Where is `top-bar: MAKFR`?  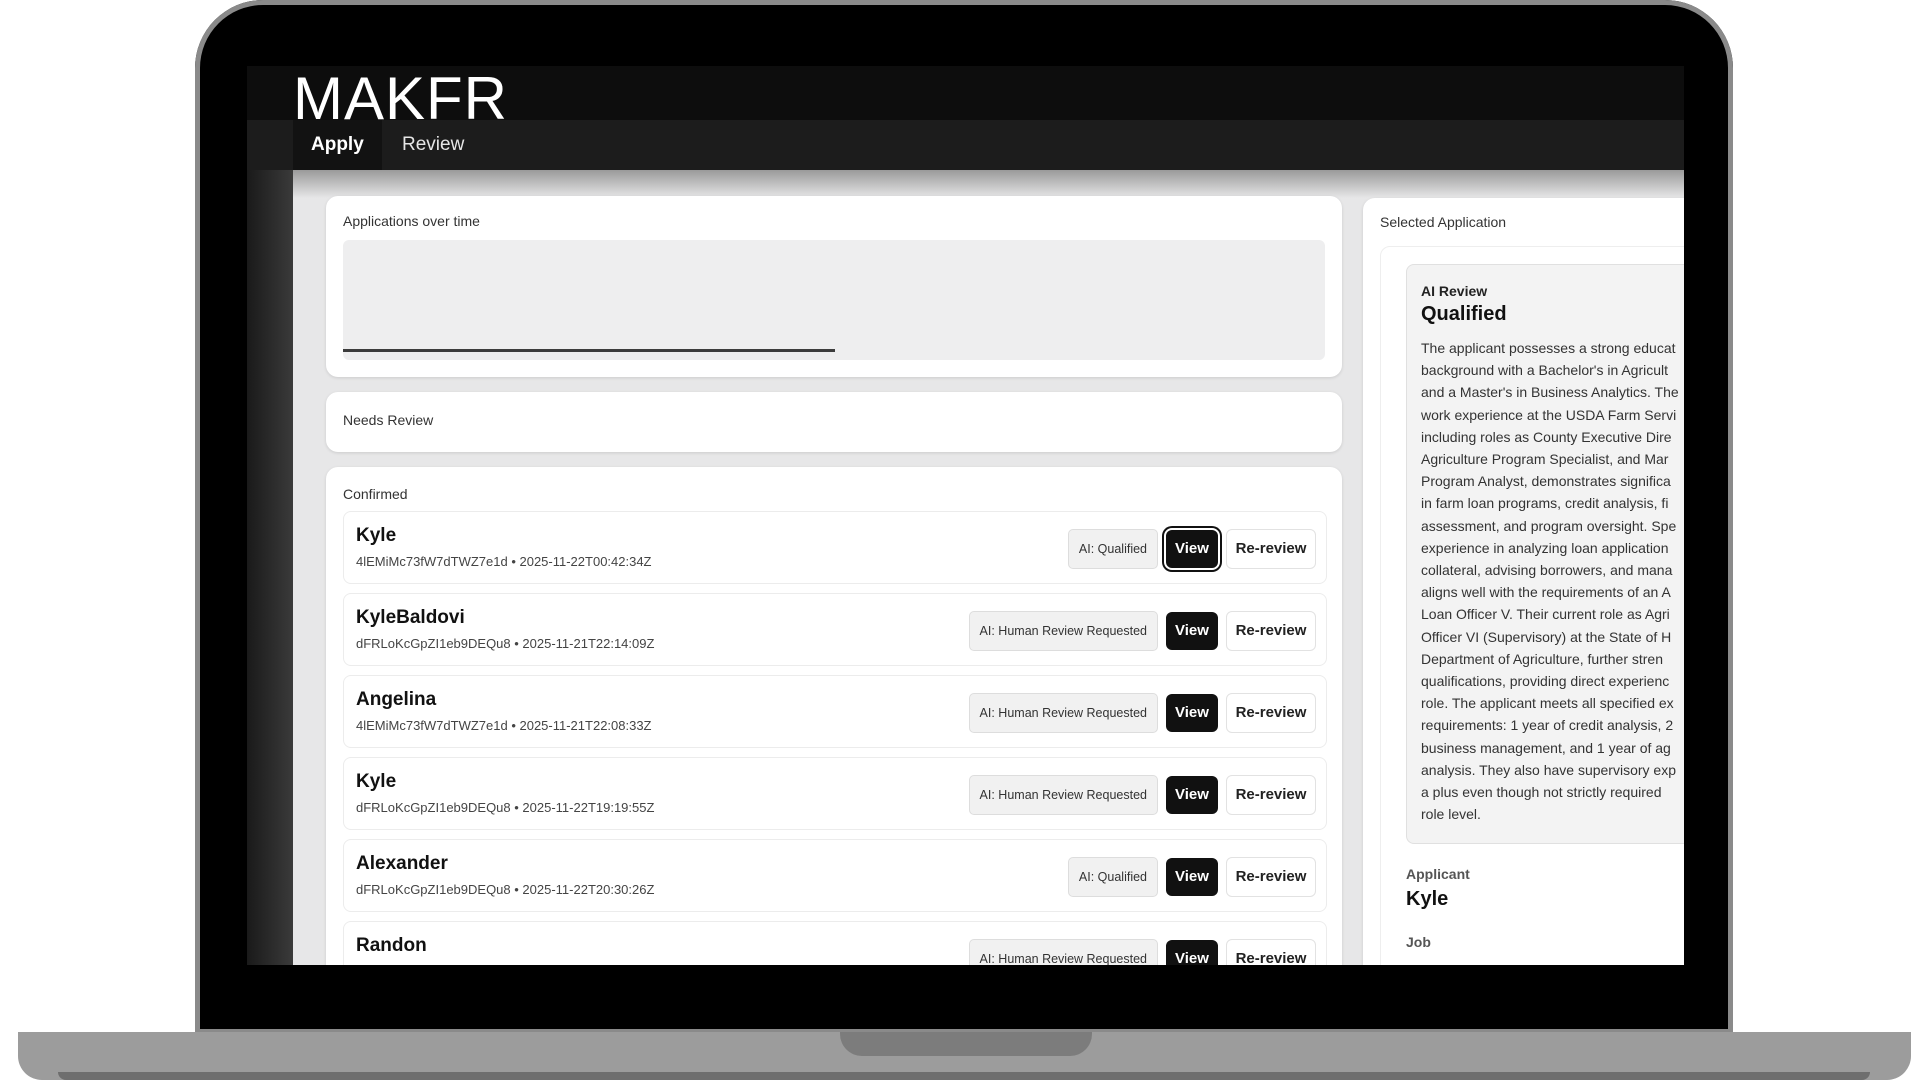 top-bar: MAKFR is located at coordinates (965, 99).